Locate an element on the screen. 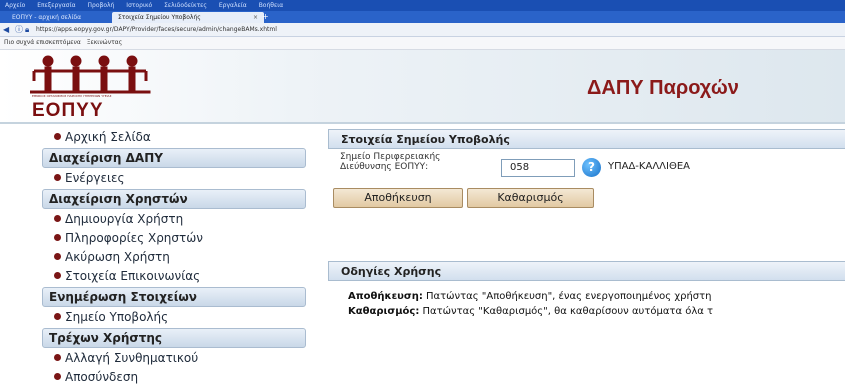 The width and height of the screenshot is (845, 387). sidebar-item-label: Στοιχεία Επικοινωνίας is located at coordinates (133, 276).